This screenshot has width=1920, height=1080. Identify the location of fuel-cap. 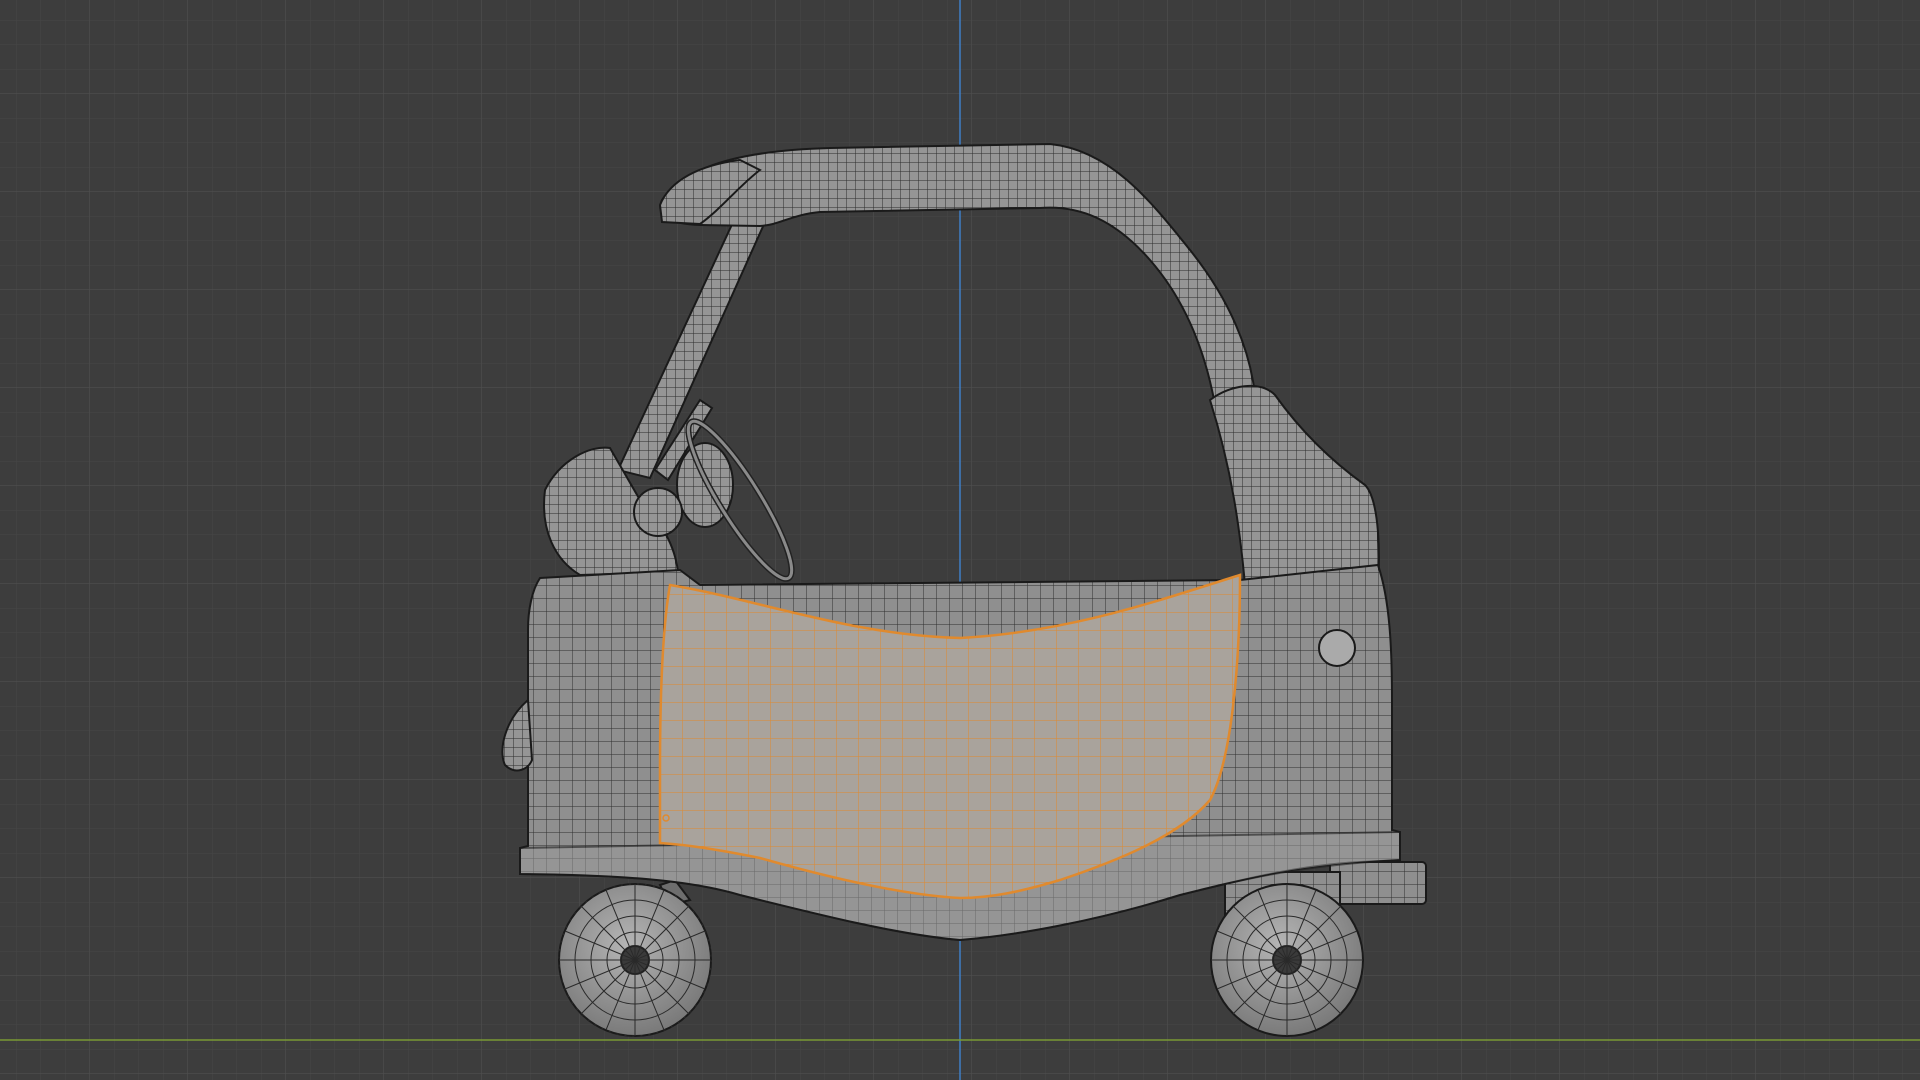
(1337, 648).